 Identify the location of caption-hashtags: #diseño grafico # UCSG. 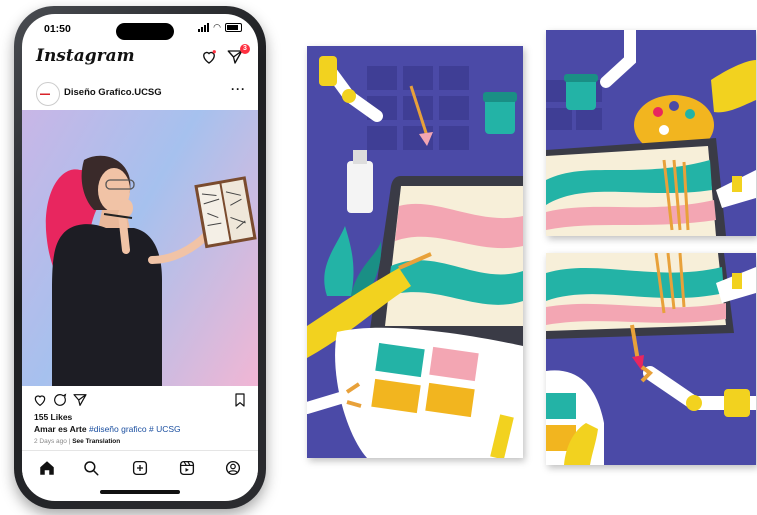
(135, 429).